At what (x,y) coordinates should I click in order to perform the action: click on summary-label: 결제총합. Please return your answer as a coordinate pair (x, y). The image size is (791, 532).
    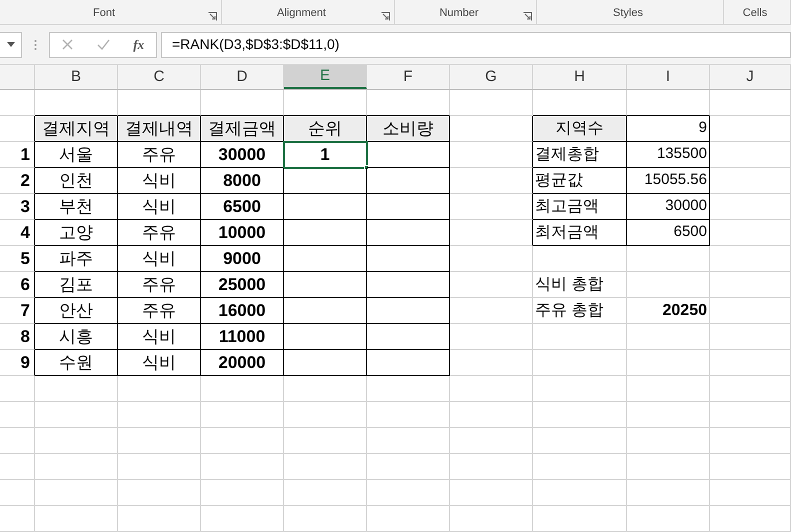
    Looking at the image, I should click on (566, 154).